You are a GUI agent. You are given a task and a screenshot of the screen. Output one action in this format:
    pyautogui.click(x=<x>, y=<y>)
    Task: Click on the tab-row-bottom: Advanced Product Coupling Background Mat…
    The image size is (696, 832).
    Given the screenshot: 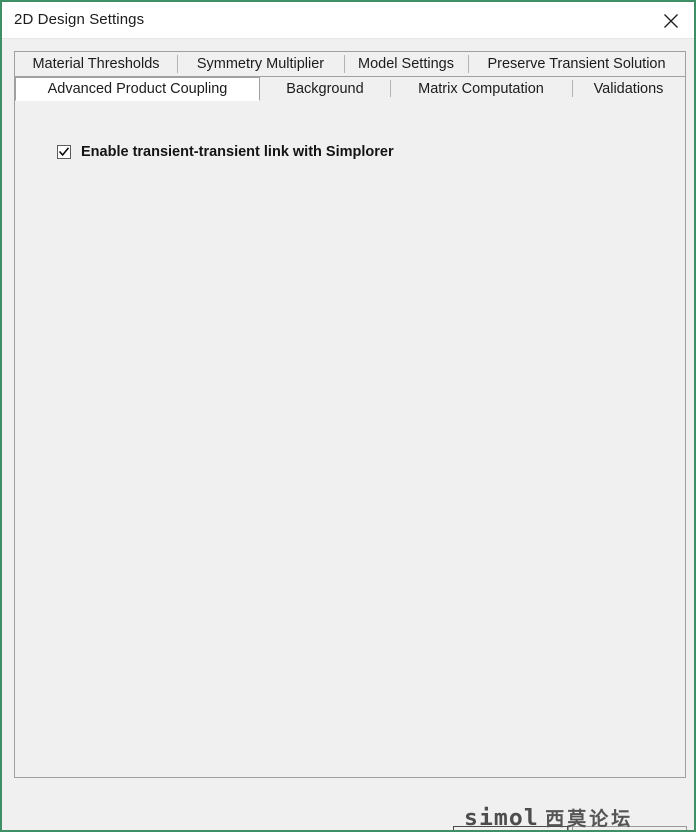 What is the action you would take?
    pyautogui.click(x=350, y=88)
    